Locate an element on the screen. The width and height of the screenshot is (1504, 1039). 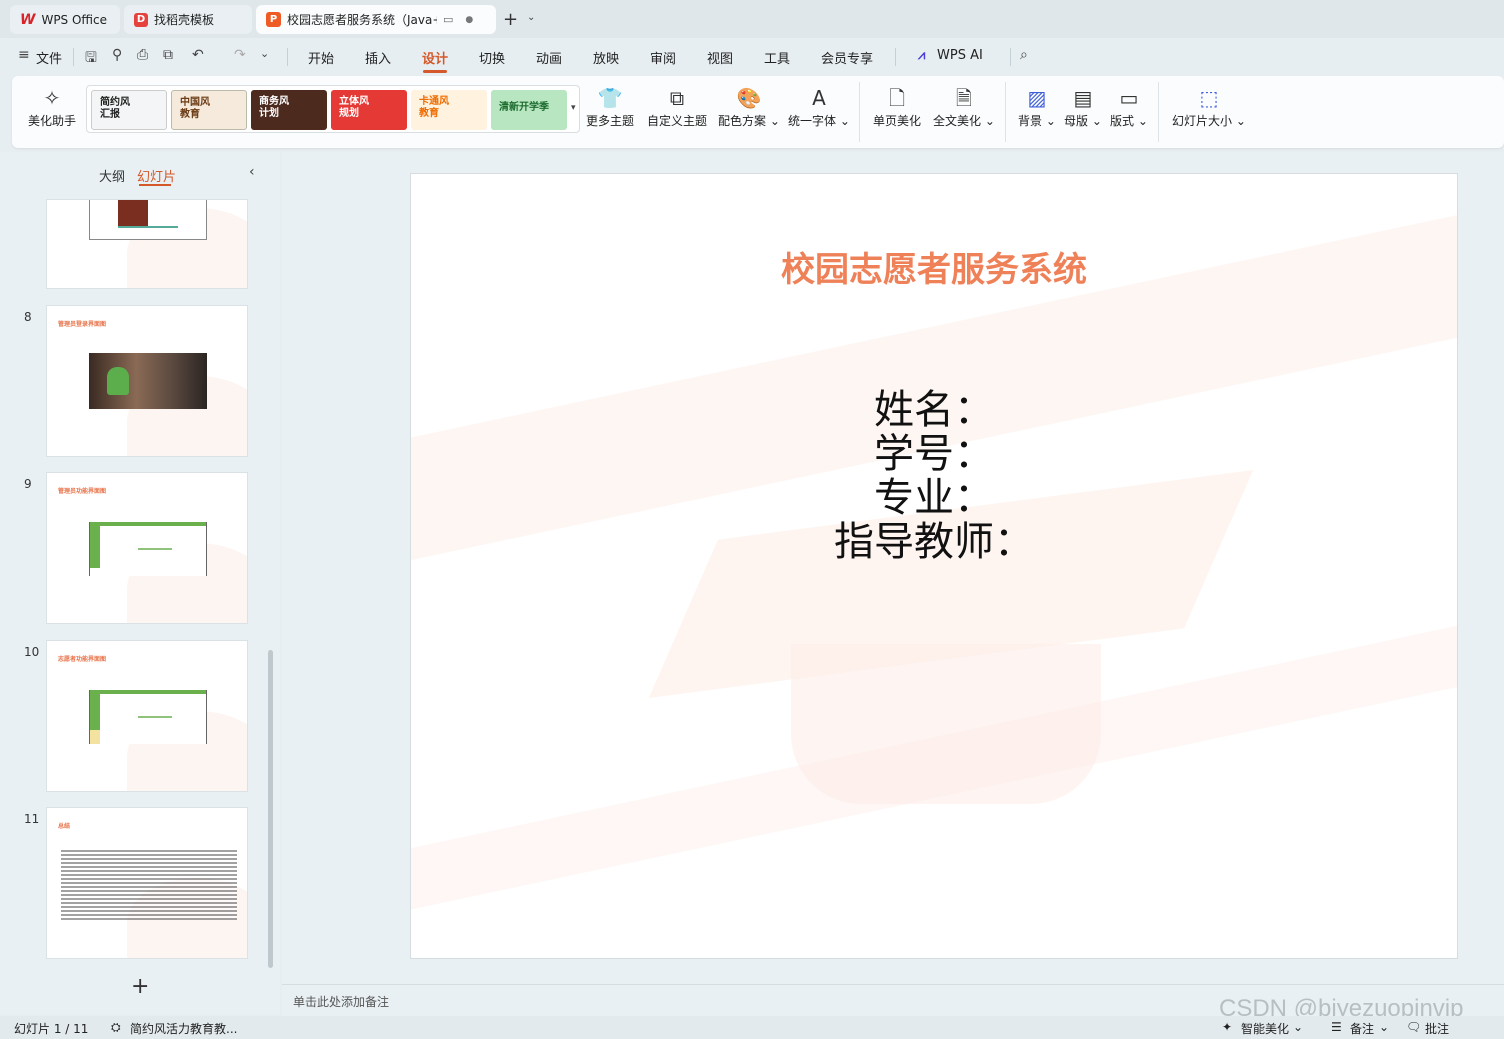
tab-find-templates: D 找稻壳模板 is located at coordinates (188, 19).